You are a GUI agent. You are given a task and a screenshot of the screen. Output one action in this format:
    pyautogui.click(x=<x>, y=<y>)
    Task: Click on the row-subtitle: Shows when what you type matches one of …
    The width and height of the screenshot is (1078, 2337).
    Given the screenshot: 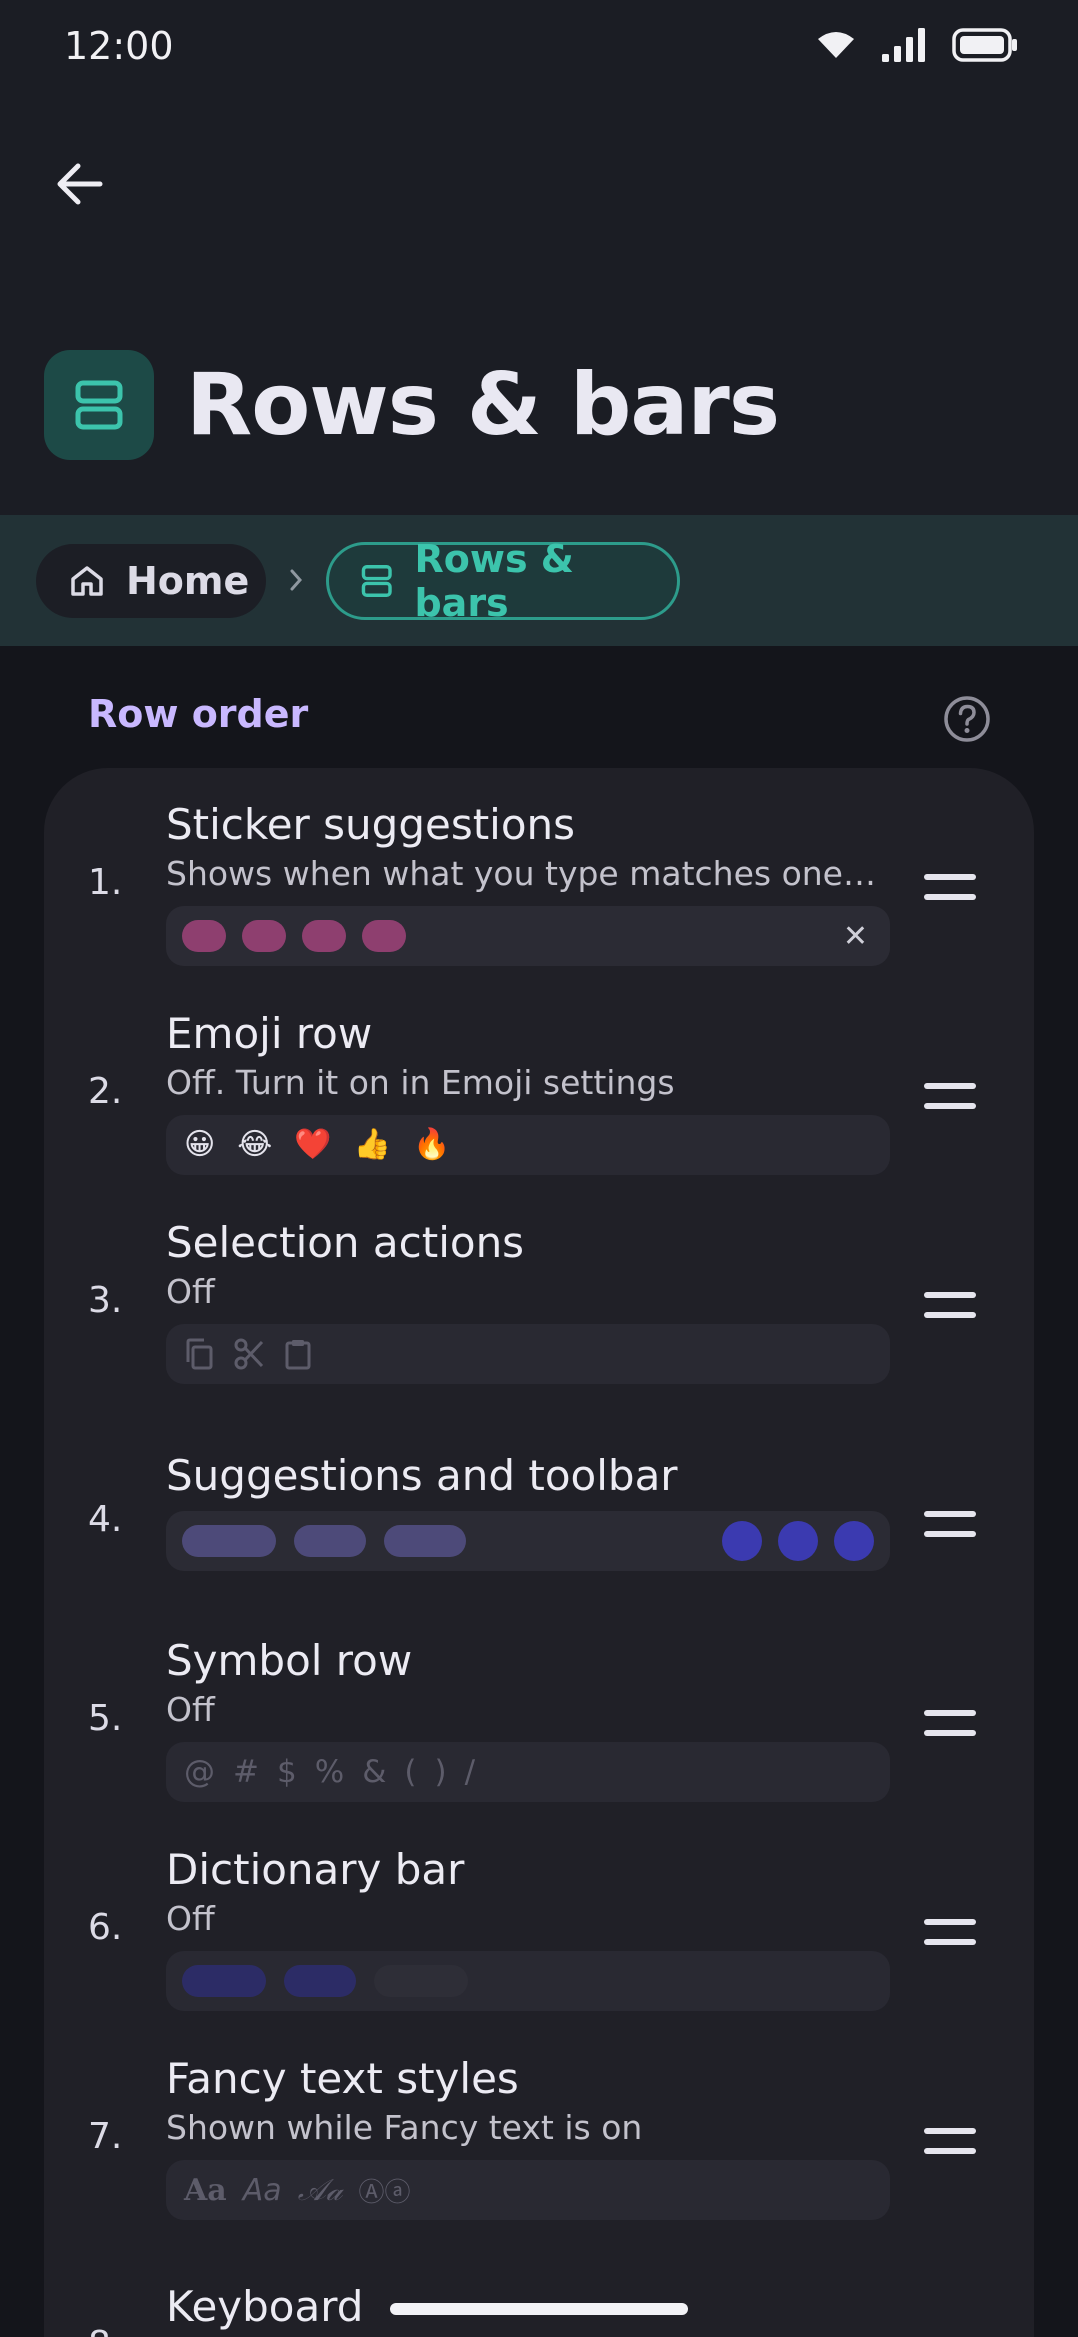 What is the action you would take?
    pyautogui.click(x=524, y=873)
    